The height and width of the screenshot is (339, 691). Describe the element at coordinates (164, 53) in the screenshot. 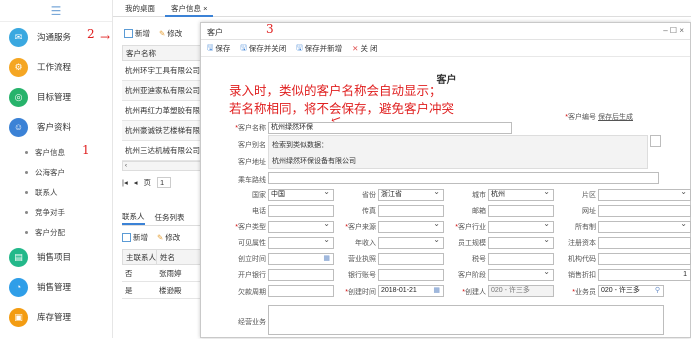

I see `column-header-customer-name: 客户名称` at that location.